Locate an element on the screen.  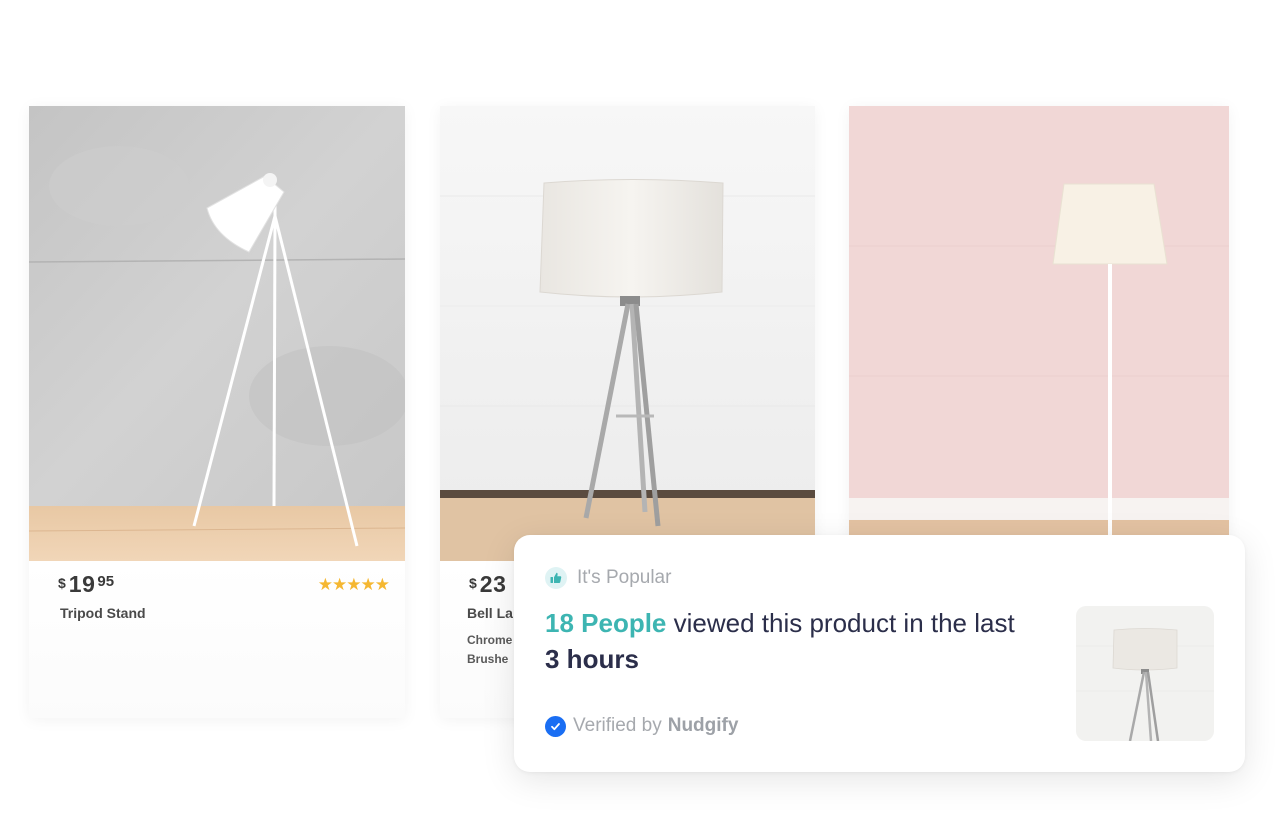
verified-check-icon is located at coordinates (555, 726).